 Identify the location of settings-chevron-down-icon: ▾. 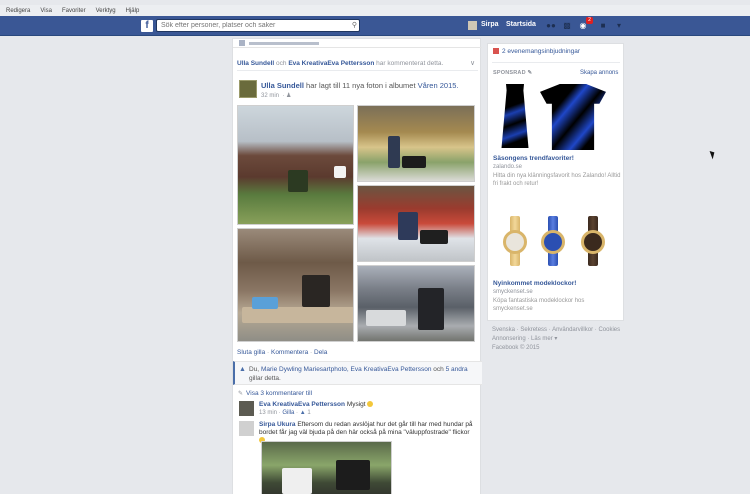
(619, 26).